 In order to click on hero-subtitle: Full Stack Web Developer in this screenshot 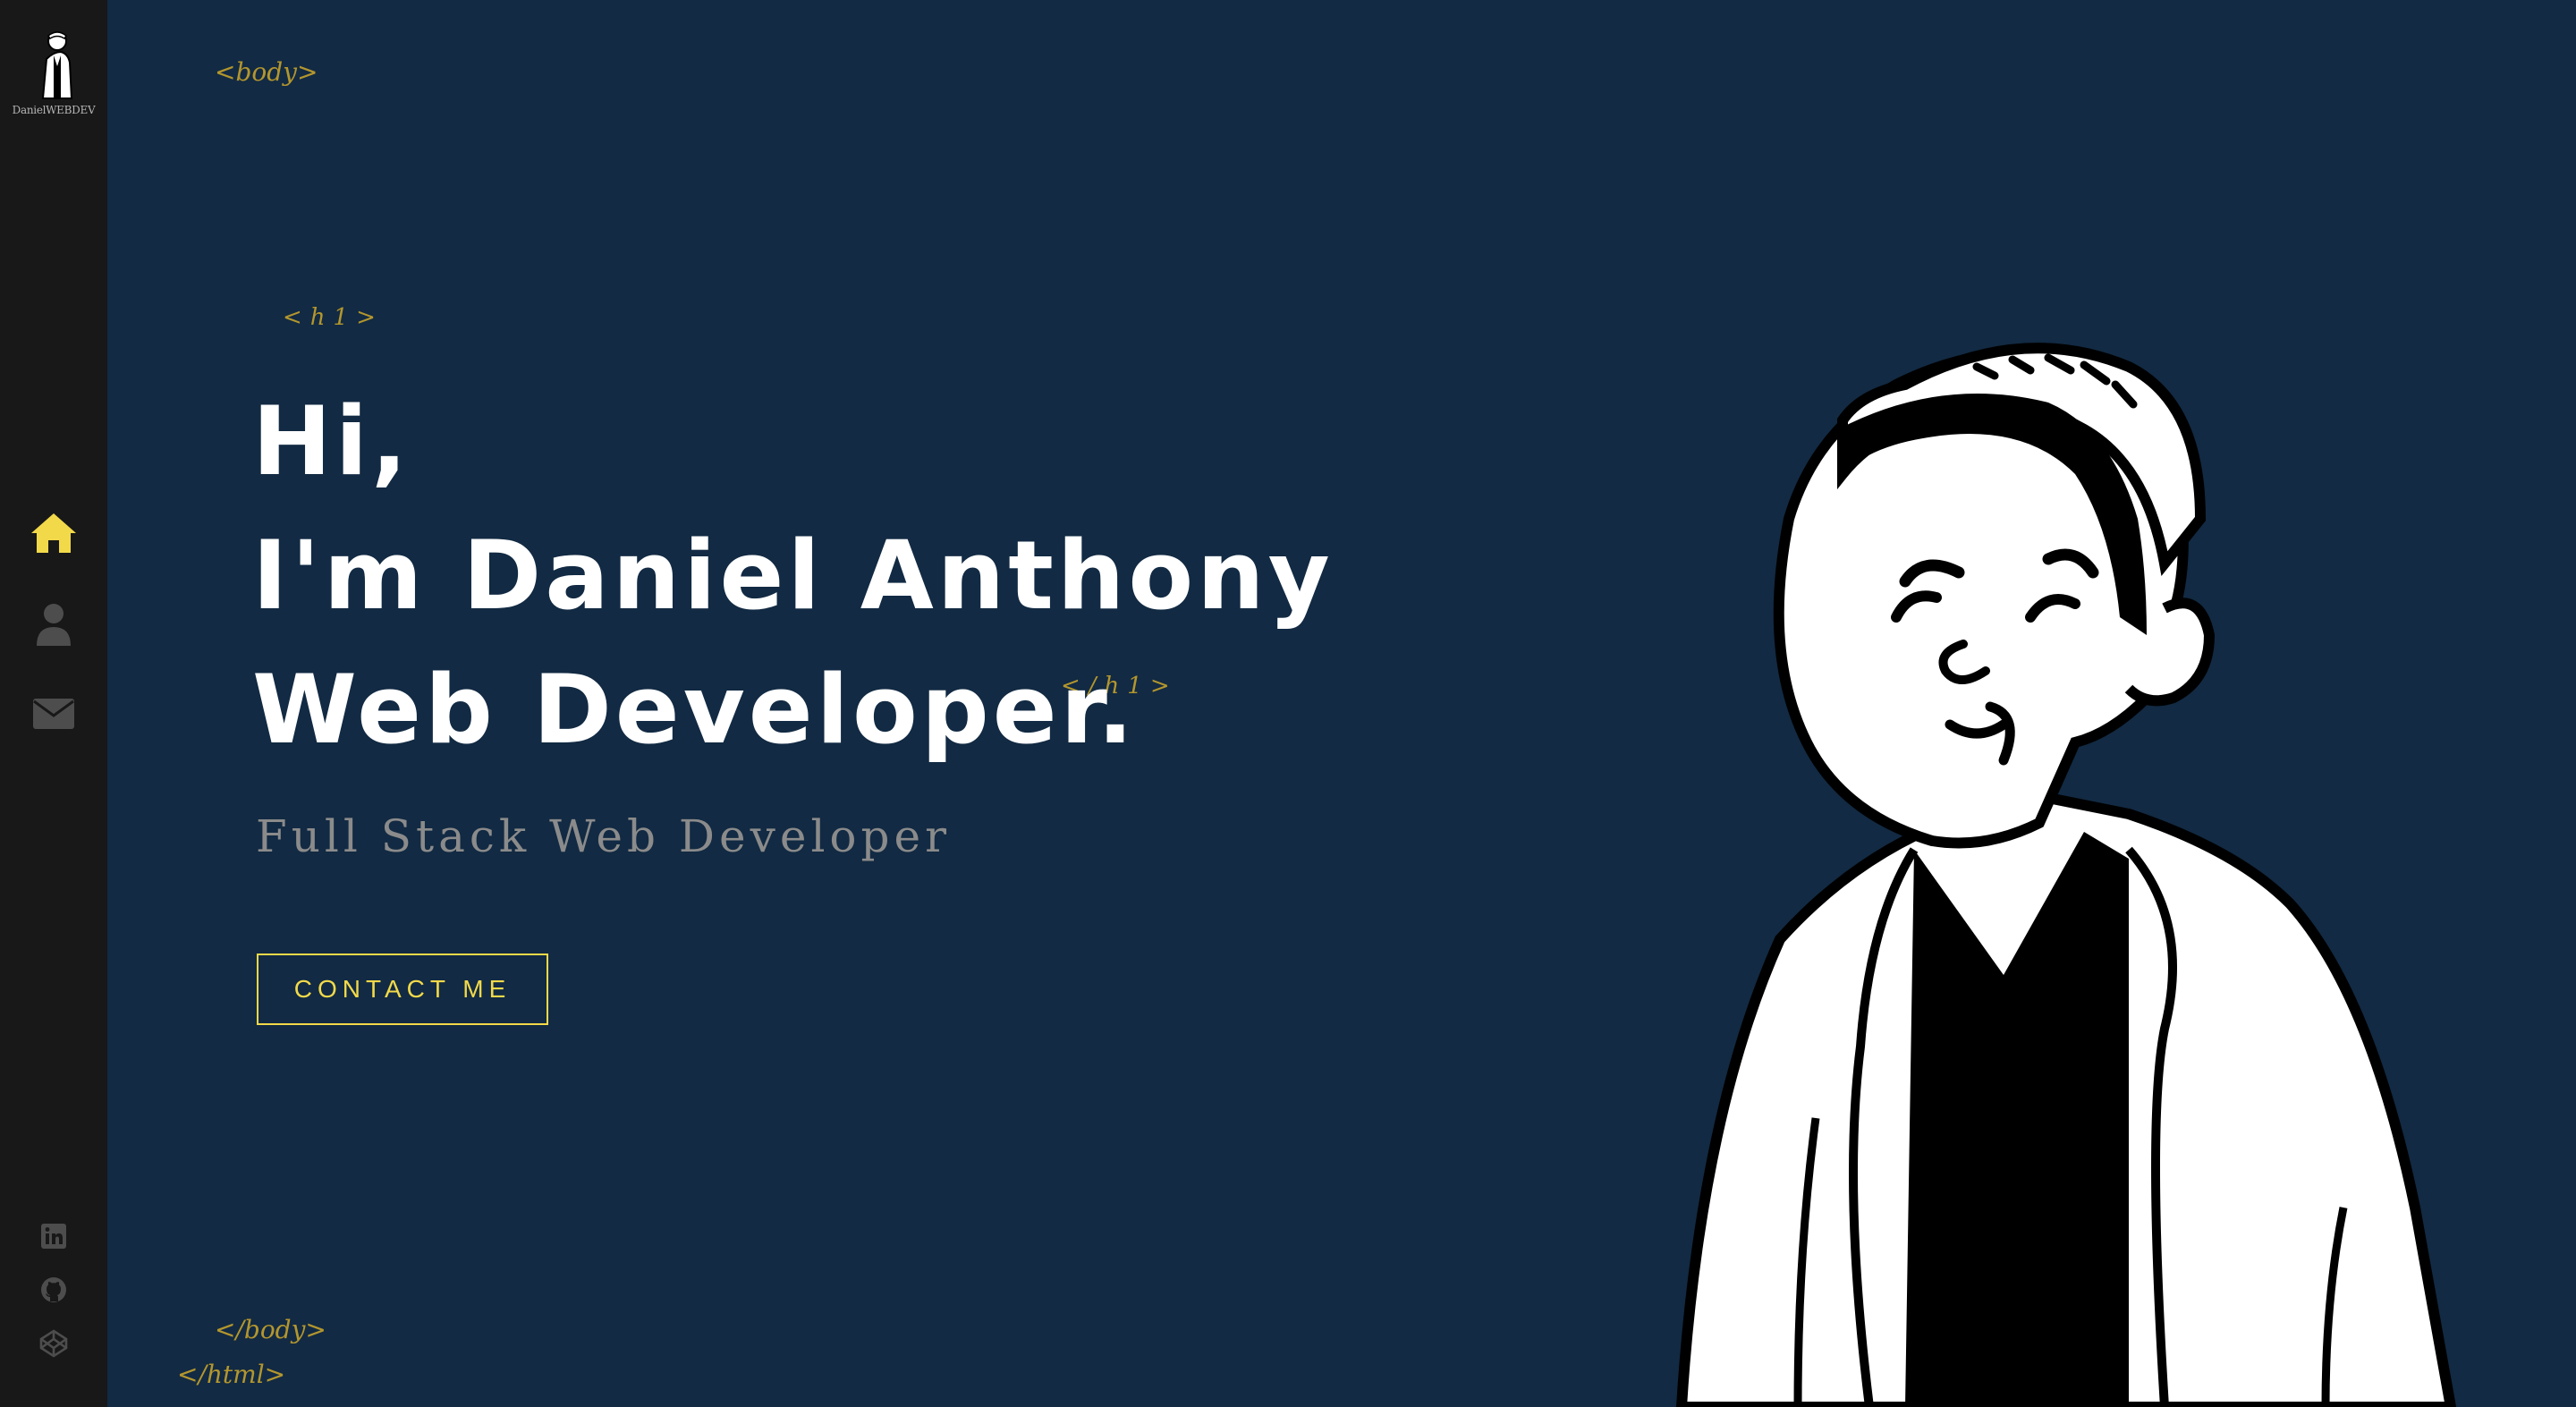, I will do `click(604, 836)`.